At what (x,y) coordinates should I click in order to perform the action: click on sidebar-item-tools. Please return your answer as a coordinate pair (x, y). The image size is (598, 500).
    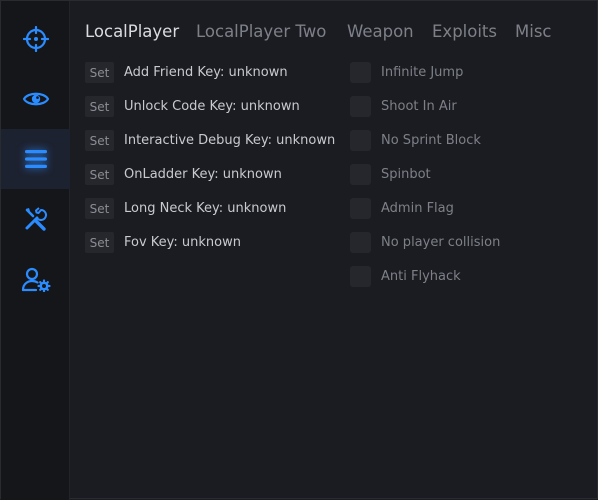
    Looking at the image, I should click on (35, 219).